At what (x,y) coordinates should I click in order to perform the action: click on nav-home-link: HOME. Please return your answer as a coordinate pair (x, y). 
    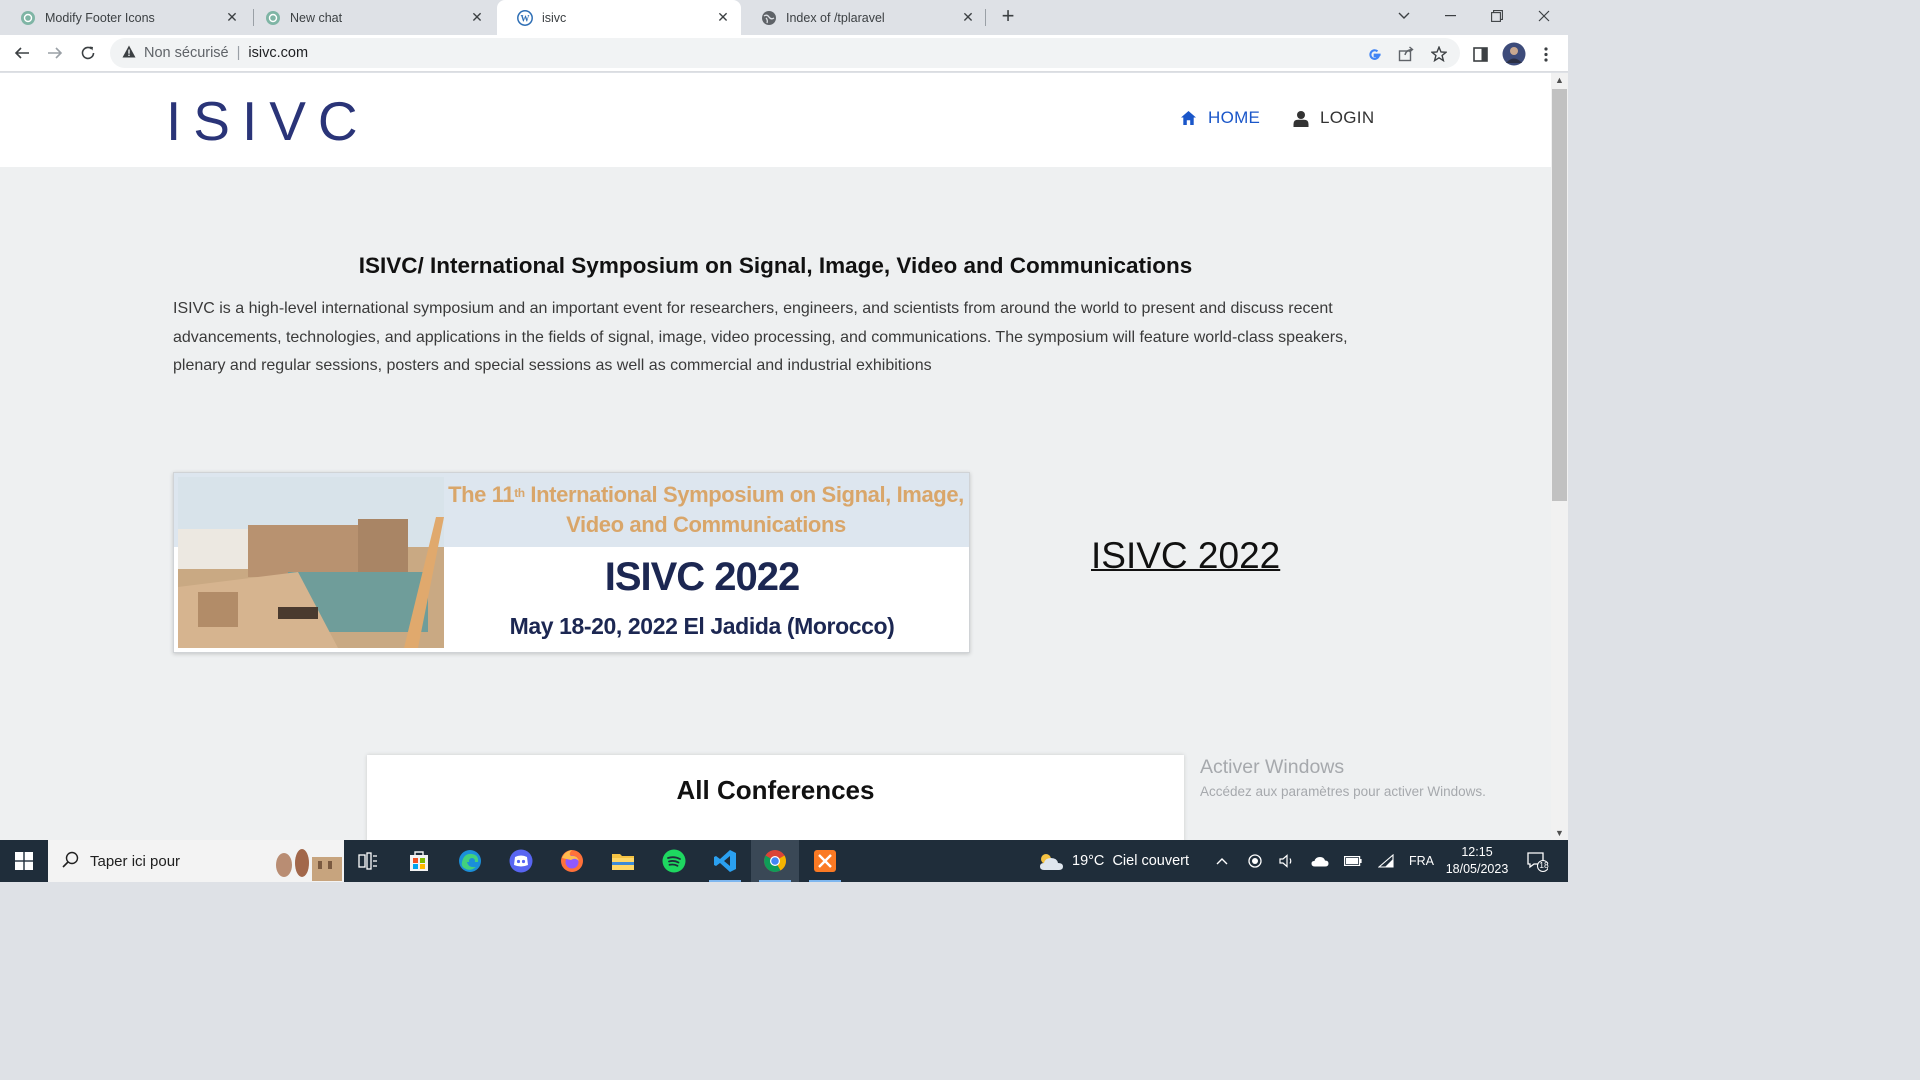
    Looking at the image, I should click on (1220, 118).